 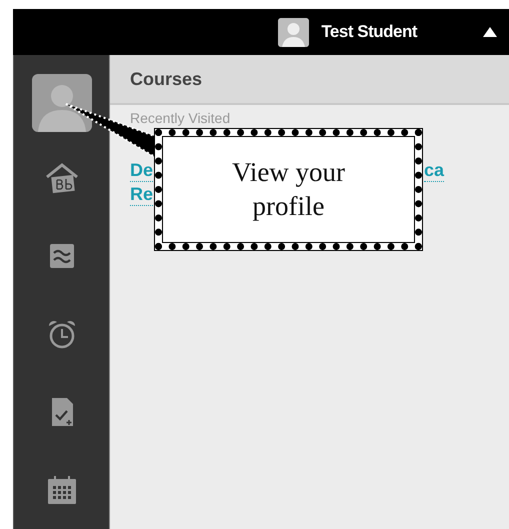 What do you see at coordinates (61, 178) in the screenshot?
I see `house-icon` at bounding box center [61, 178].